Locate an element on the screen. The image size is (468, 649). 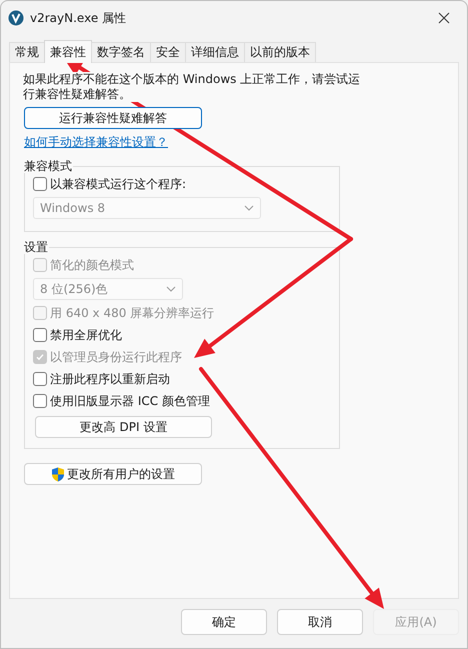
group-caption: 兼容模式 is located at coordinates (48, 166).